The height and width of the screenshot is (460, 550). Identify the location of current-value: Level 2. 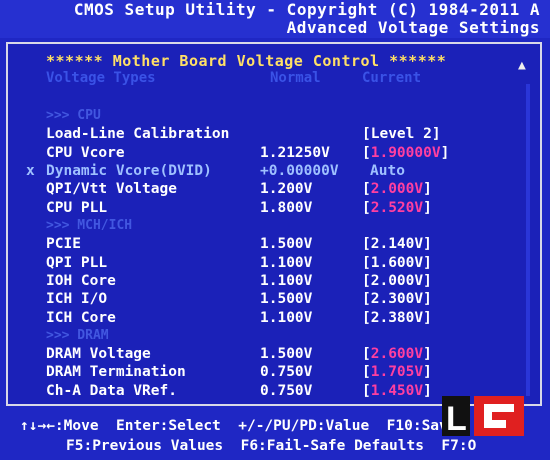
(401, 134).